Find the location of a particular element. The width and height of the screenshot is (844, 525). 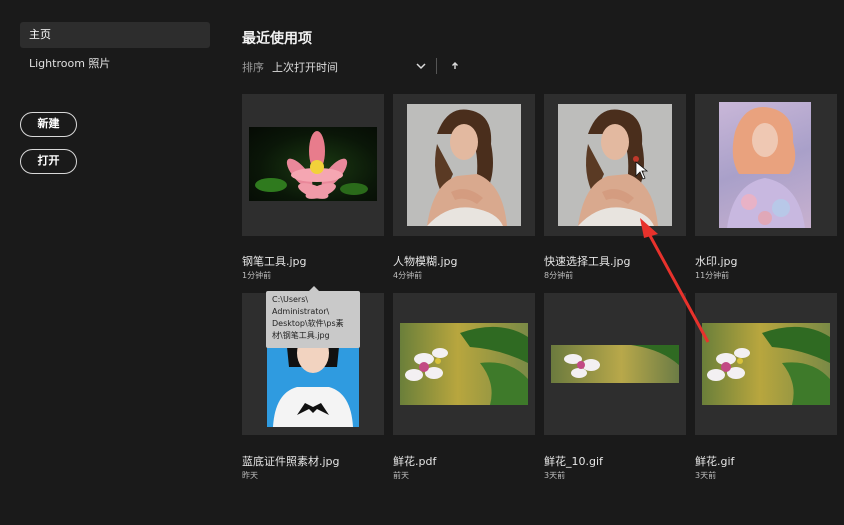

file-time: 11分钟前 is located at coordinates (712, 275).